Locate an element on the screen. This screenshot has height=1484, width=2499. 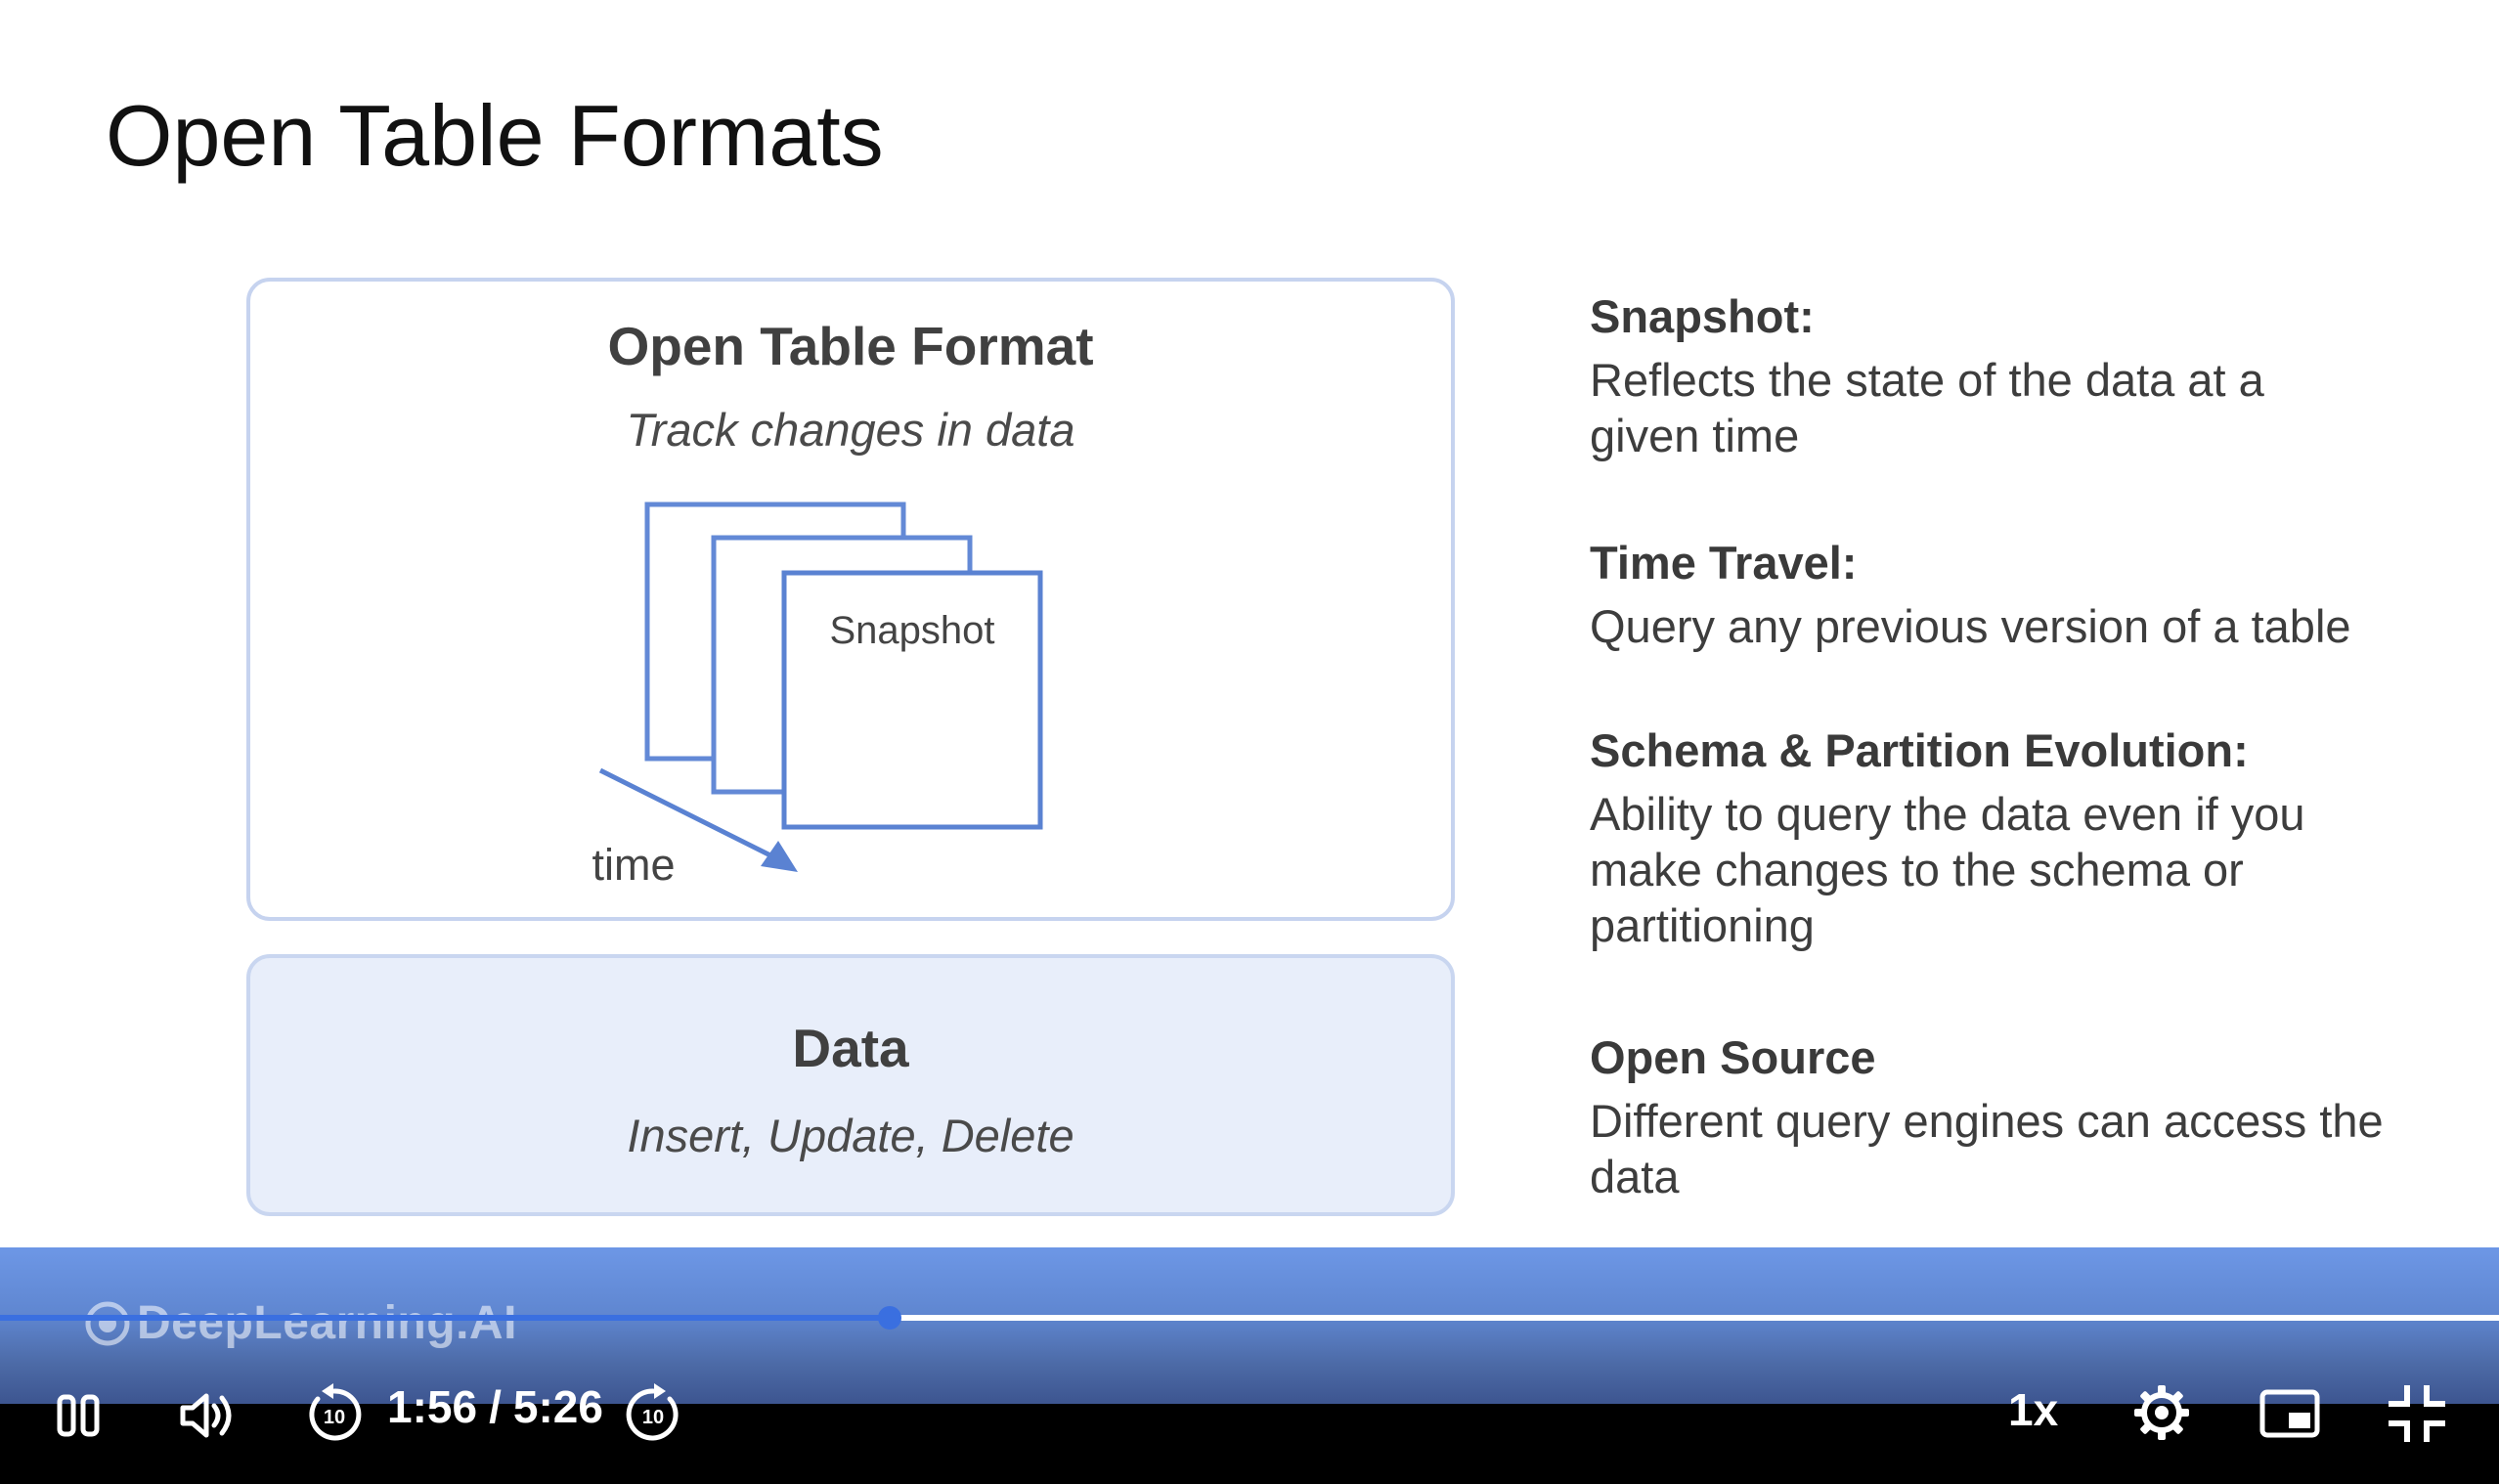
forward-10-button: 10 is located at coordinates (653, 1413).